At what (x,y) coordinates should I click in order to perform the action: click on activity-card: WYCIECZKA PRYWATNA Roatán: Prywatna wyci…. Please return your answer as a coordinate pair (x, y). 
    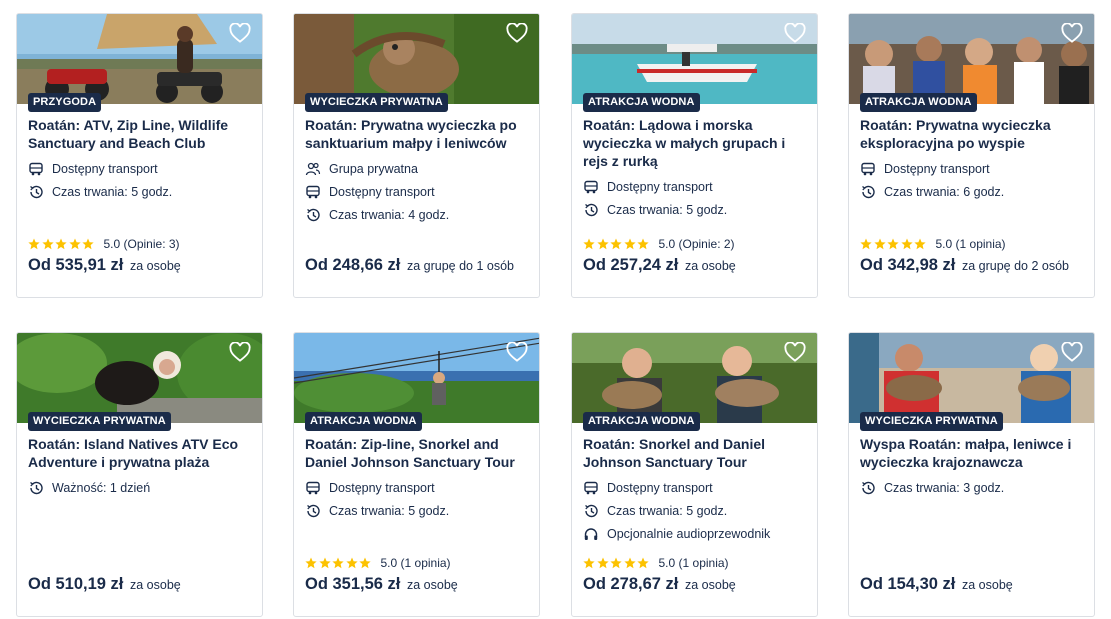
    Looking at the image, I should click on (416, 155).